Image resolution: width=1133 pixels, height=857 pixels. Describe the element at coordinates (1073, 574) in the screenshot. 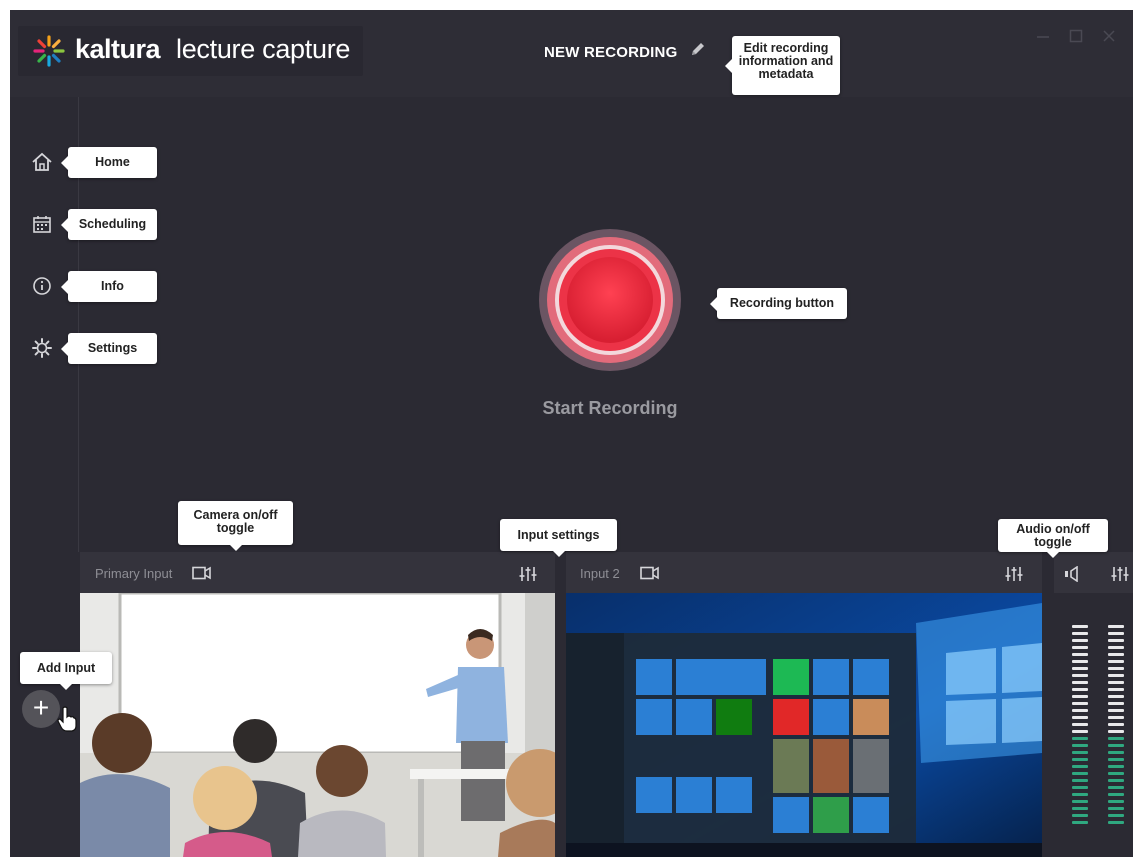

I see `speaker-icon` at that location.